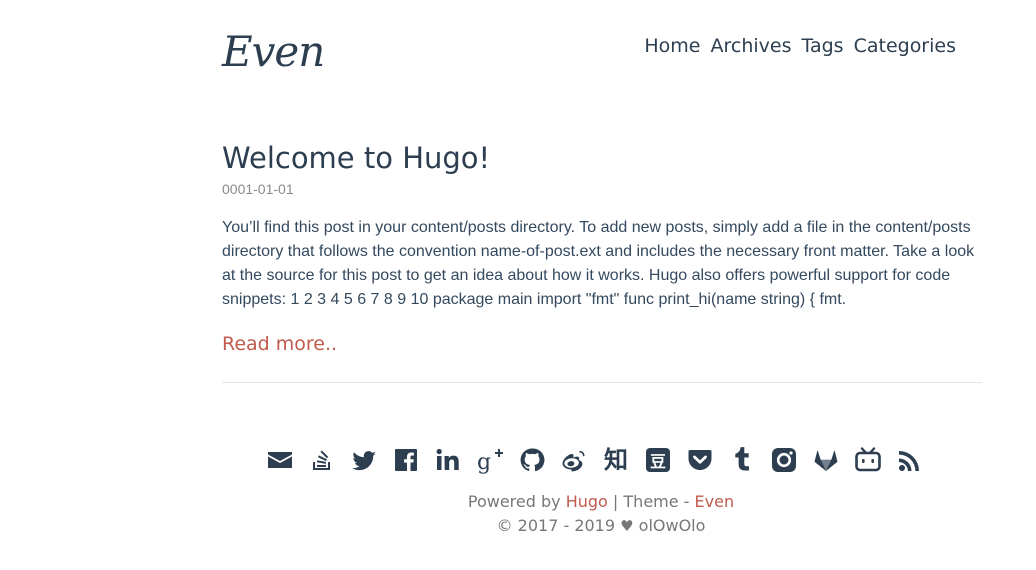 Image resolution: width=1036 pixels, height=570 pixels. I want to click on douban-glyph: 豆, so click(658, 461).